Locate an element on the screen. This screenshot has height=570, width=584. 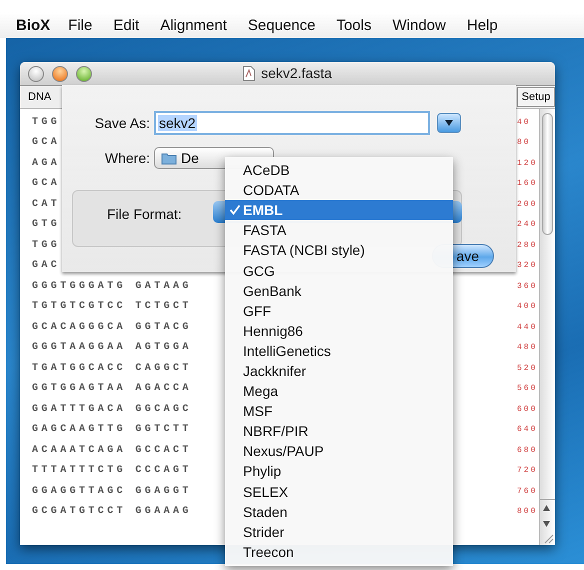
position-number: 160 is located at coordinates (527, 183).